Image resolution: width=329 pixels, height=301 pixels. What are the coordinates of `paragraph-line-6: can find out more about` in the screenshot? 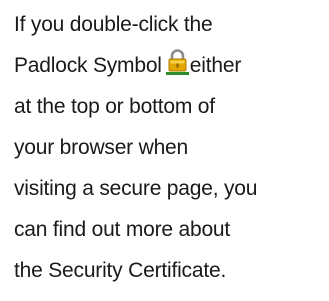 It's located at (122, 229).